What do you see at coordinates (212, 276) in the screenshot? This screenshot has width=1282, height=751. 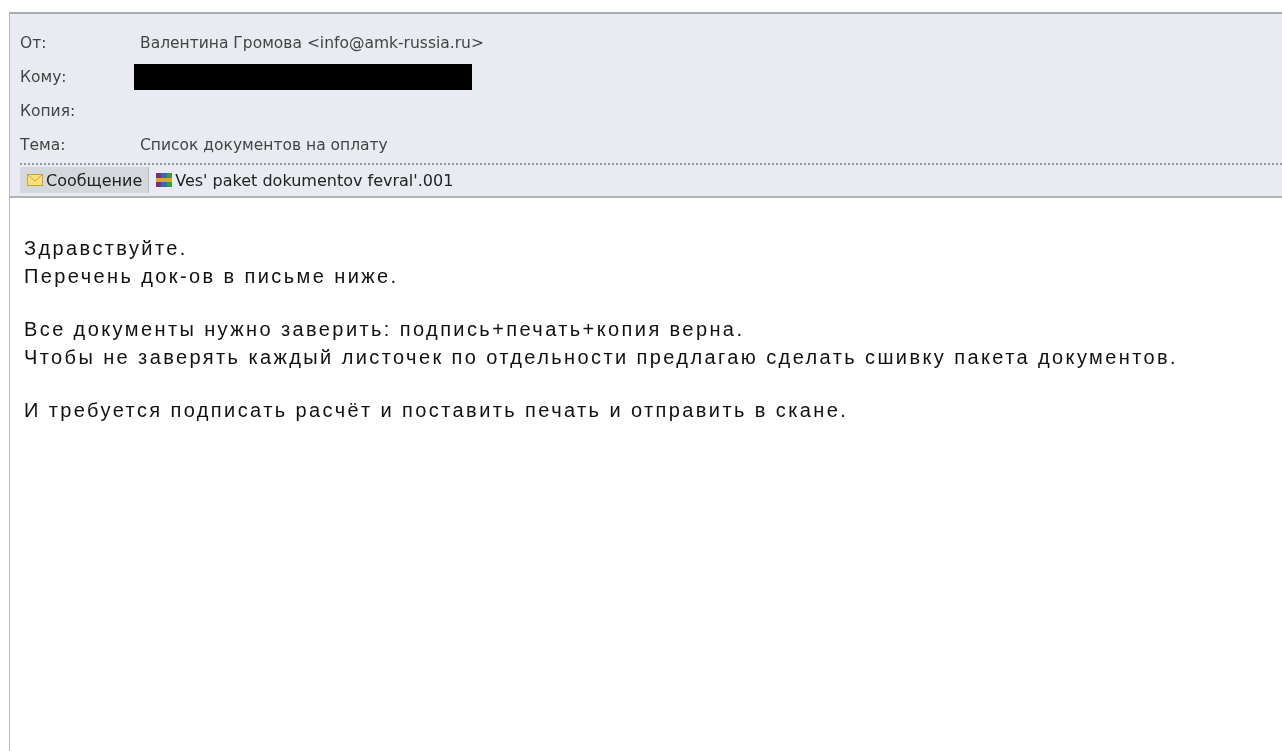 I see `message-text: Перечень док-ов в письме ниже.` at bounding box center [212, 276].